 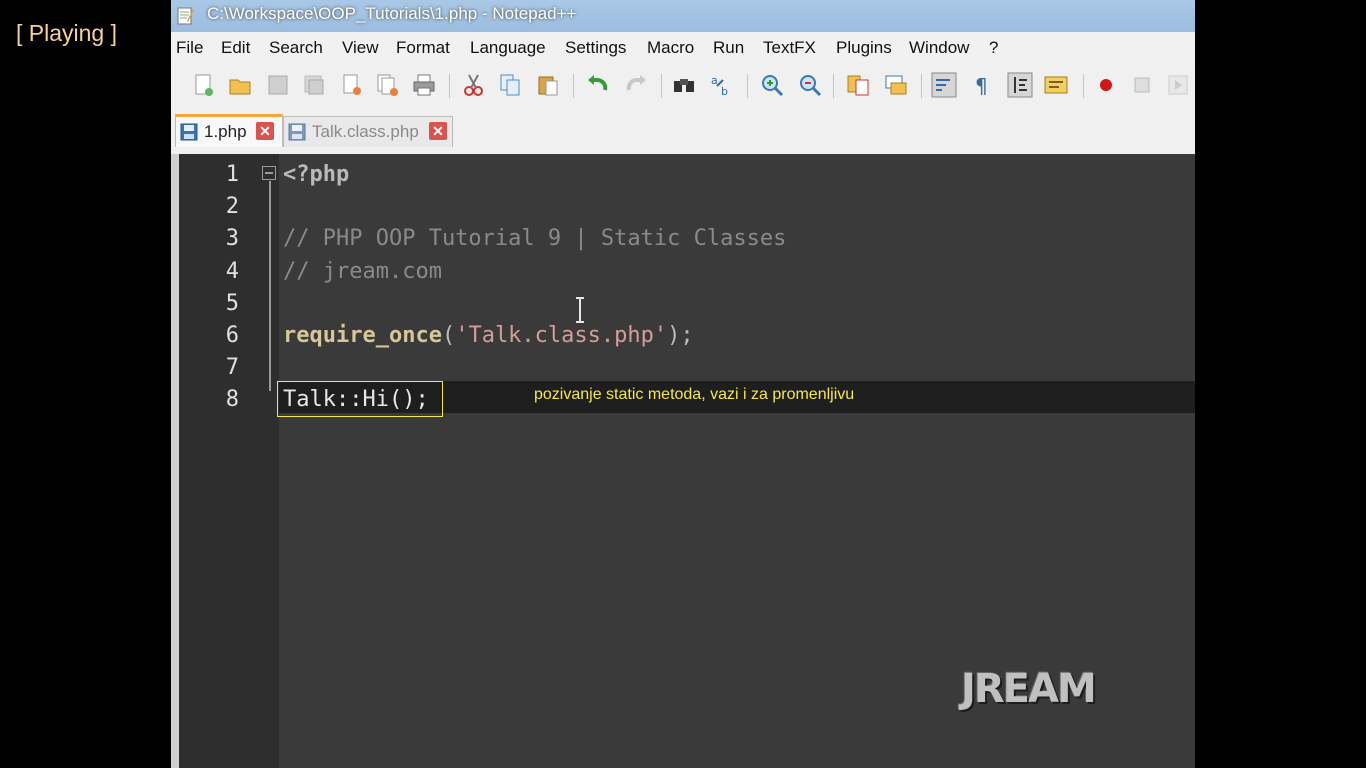 What do you see at coordinates (561, 335) in the screenshot?
I see `code-string: 'Talk.class.php'` at bounding box center [561, 335].